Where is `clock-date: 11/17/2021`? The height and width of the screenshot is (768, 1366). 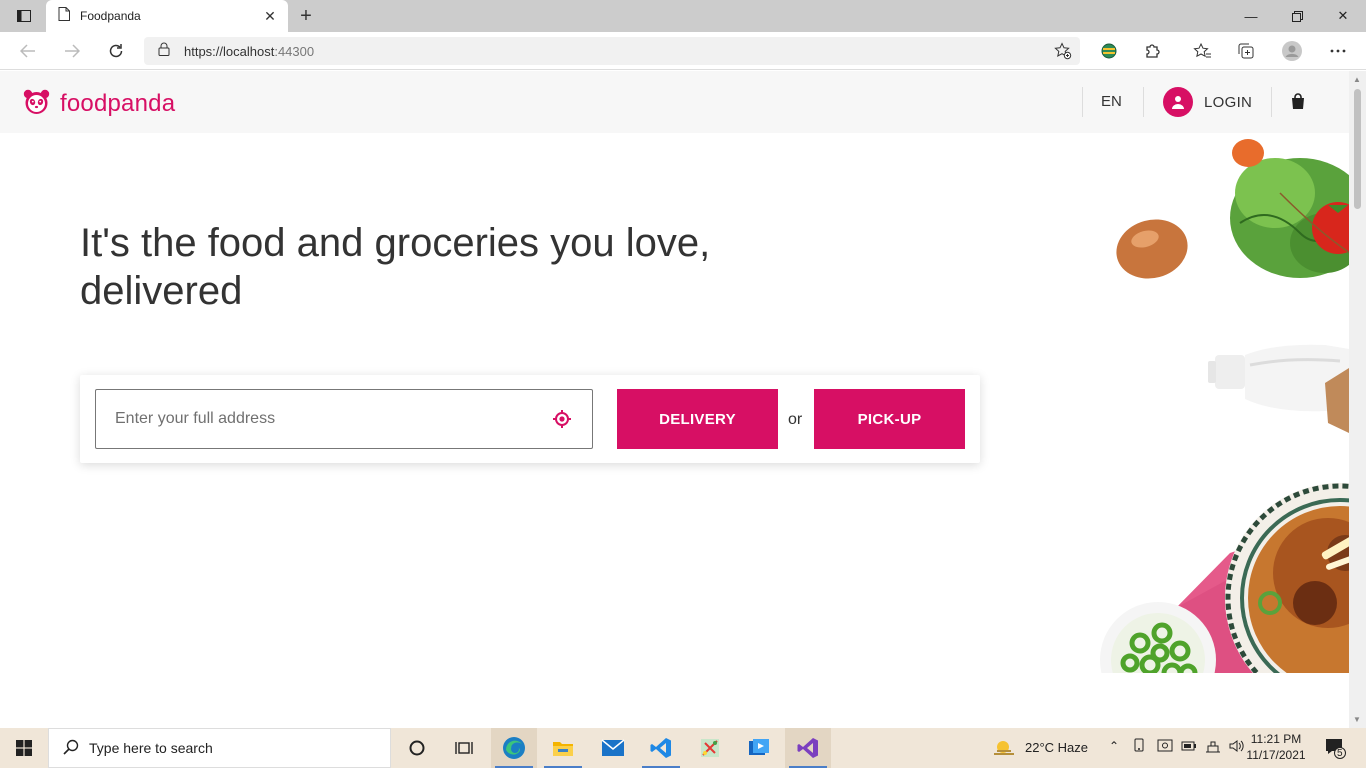
clock-date: 11/17/2021 is located at coordinates (1276, 755).